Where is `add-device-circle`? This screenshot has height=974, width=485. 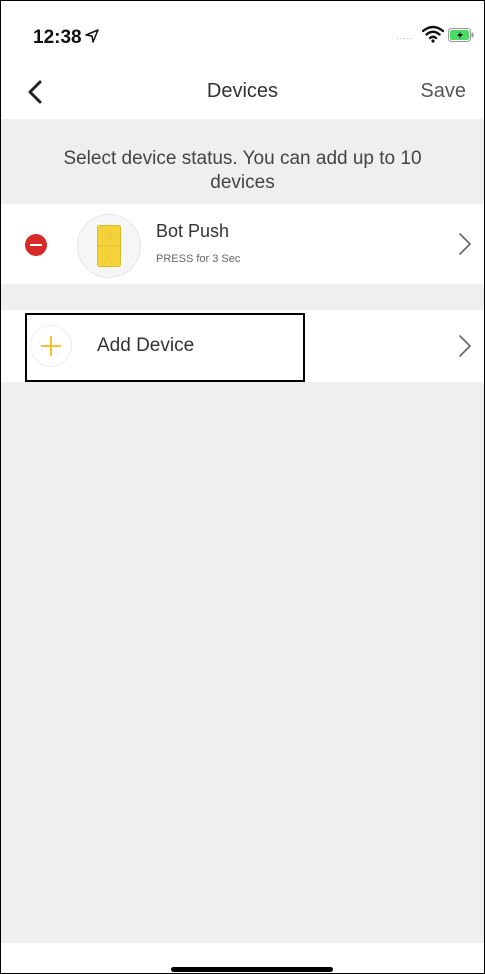 add-device-circle is located at coordinates (51, 346).